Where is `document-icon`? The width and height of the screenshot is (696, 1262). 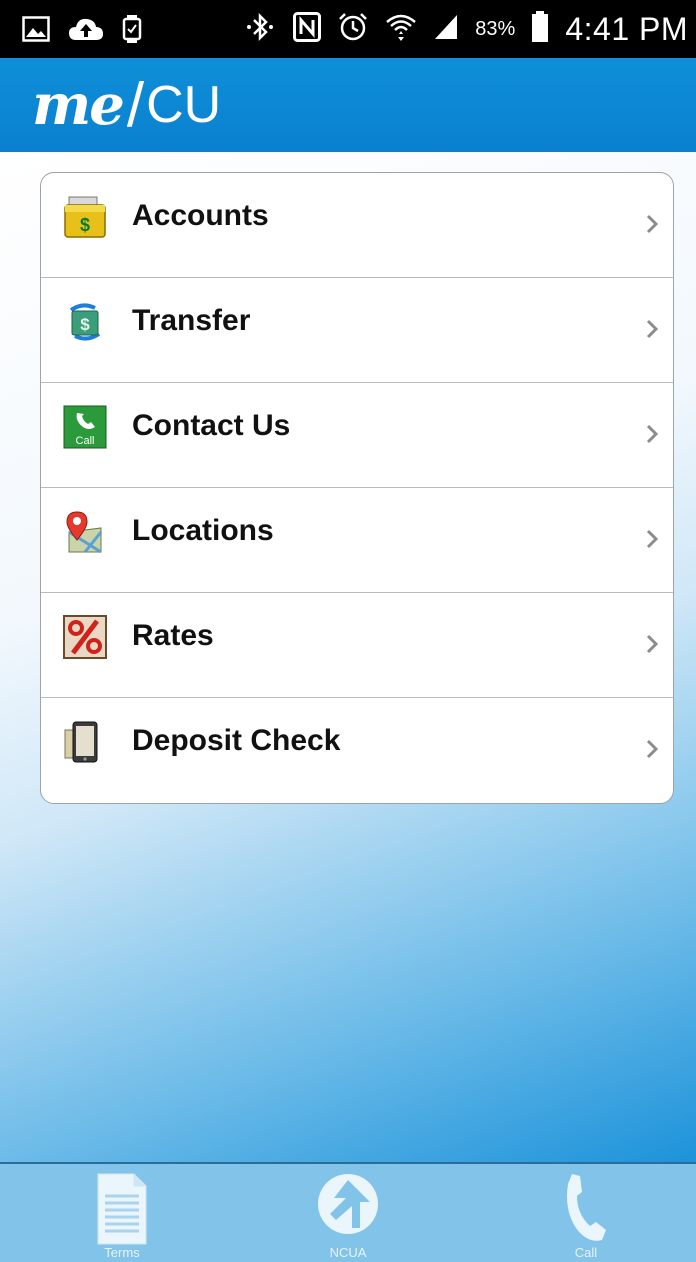 document-icon is located at coordinates (122, 1209).